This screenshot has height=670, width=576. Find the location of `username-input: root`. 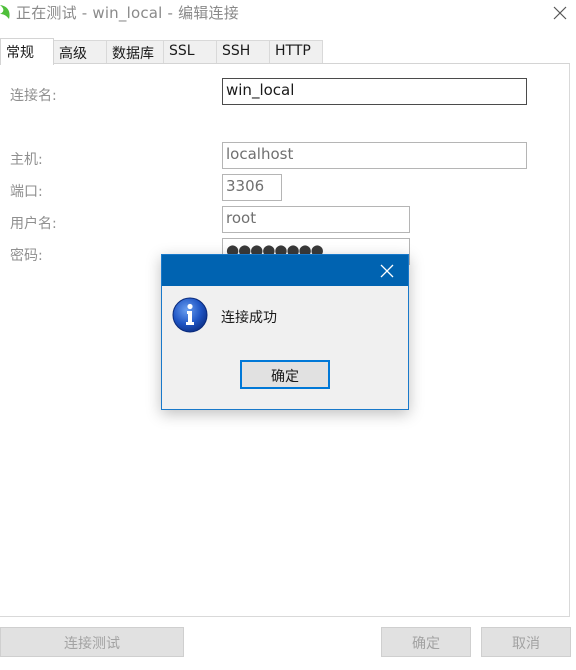

username-input: root is located at coordinates (316, 219).